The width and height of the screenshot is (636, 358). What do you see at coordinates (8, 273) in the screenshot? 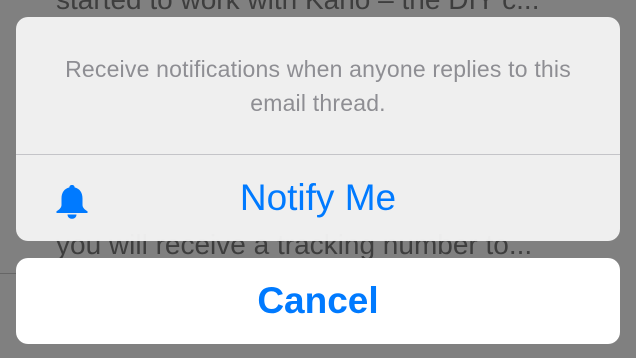
I see `divider` at bounding box center [8, 273].